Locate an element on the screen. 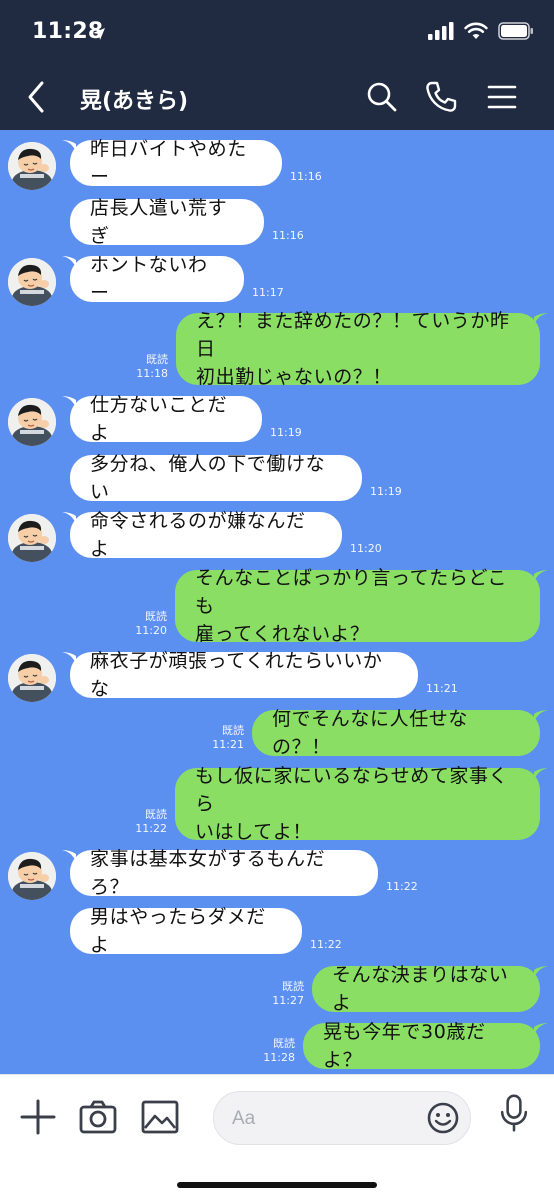 The height and width of the screenshot is (1200, 554). message-bubble: そんな決まりはないよ is located at coordinates (426, 989).